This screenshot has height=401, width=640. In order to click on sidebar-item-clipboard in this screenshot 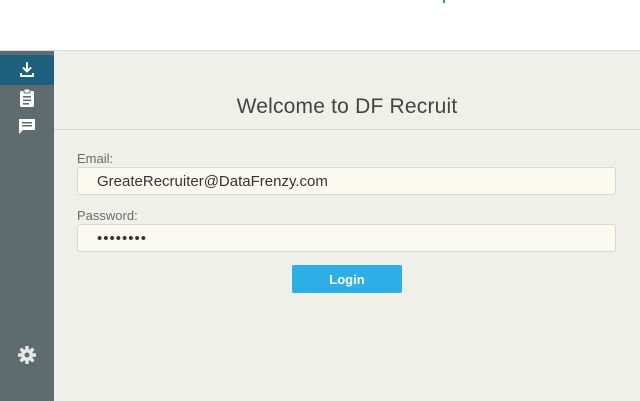, I will do `click(27, 98)`.